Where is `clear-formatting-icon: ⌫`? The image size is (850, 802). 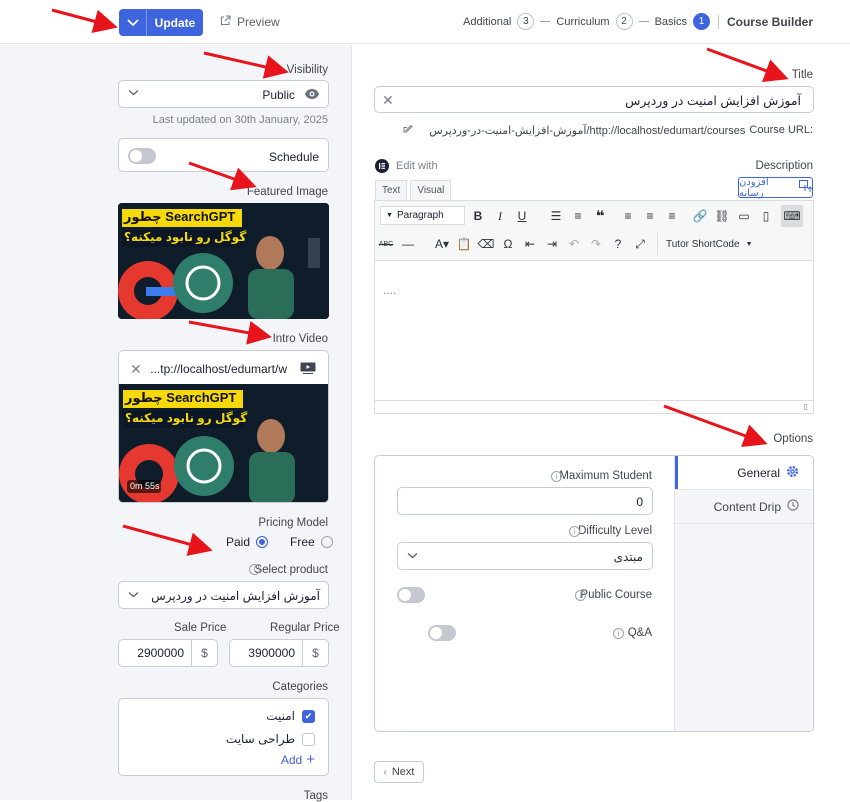 clear-formatting-icon: ⌫ is located at coordinates (486, 244).